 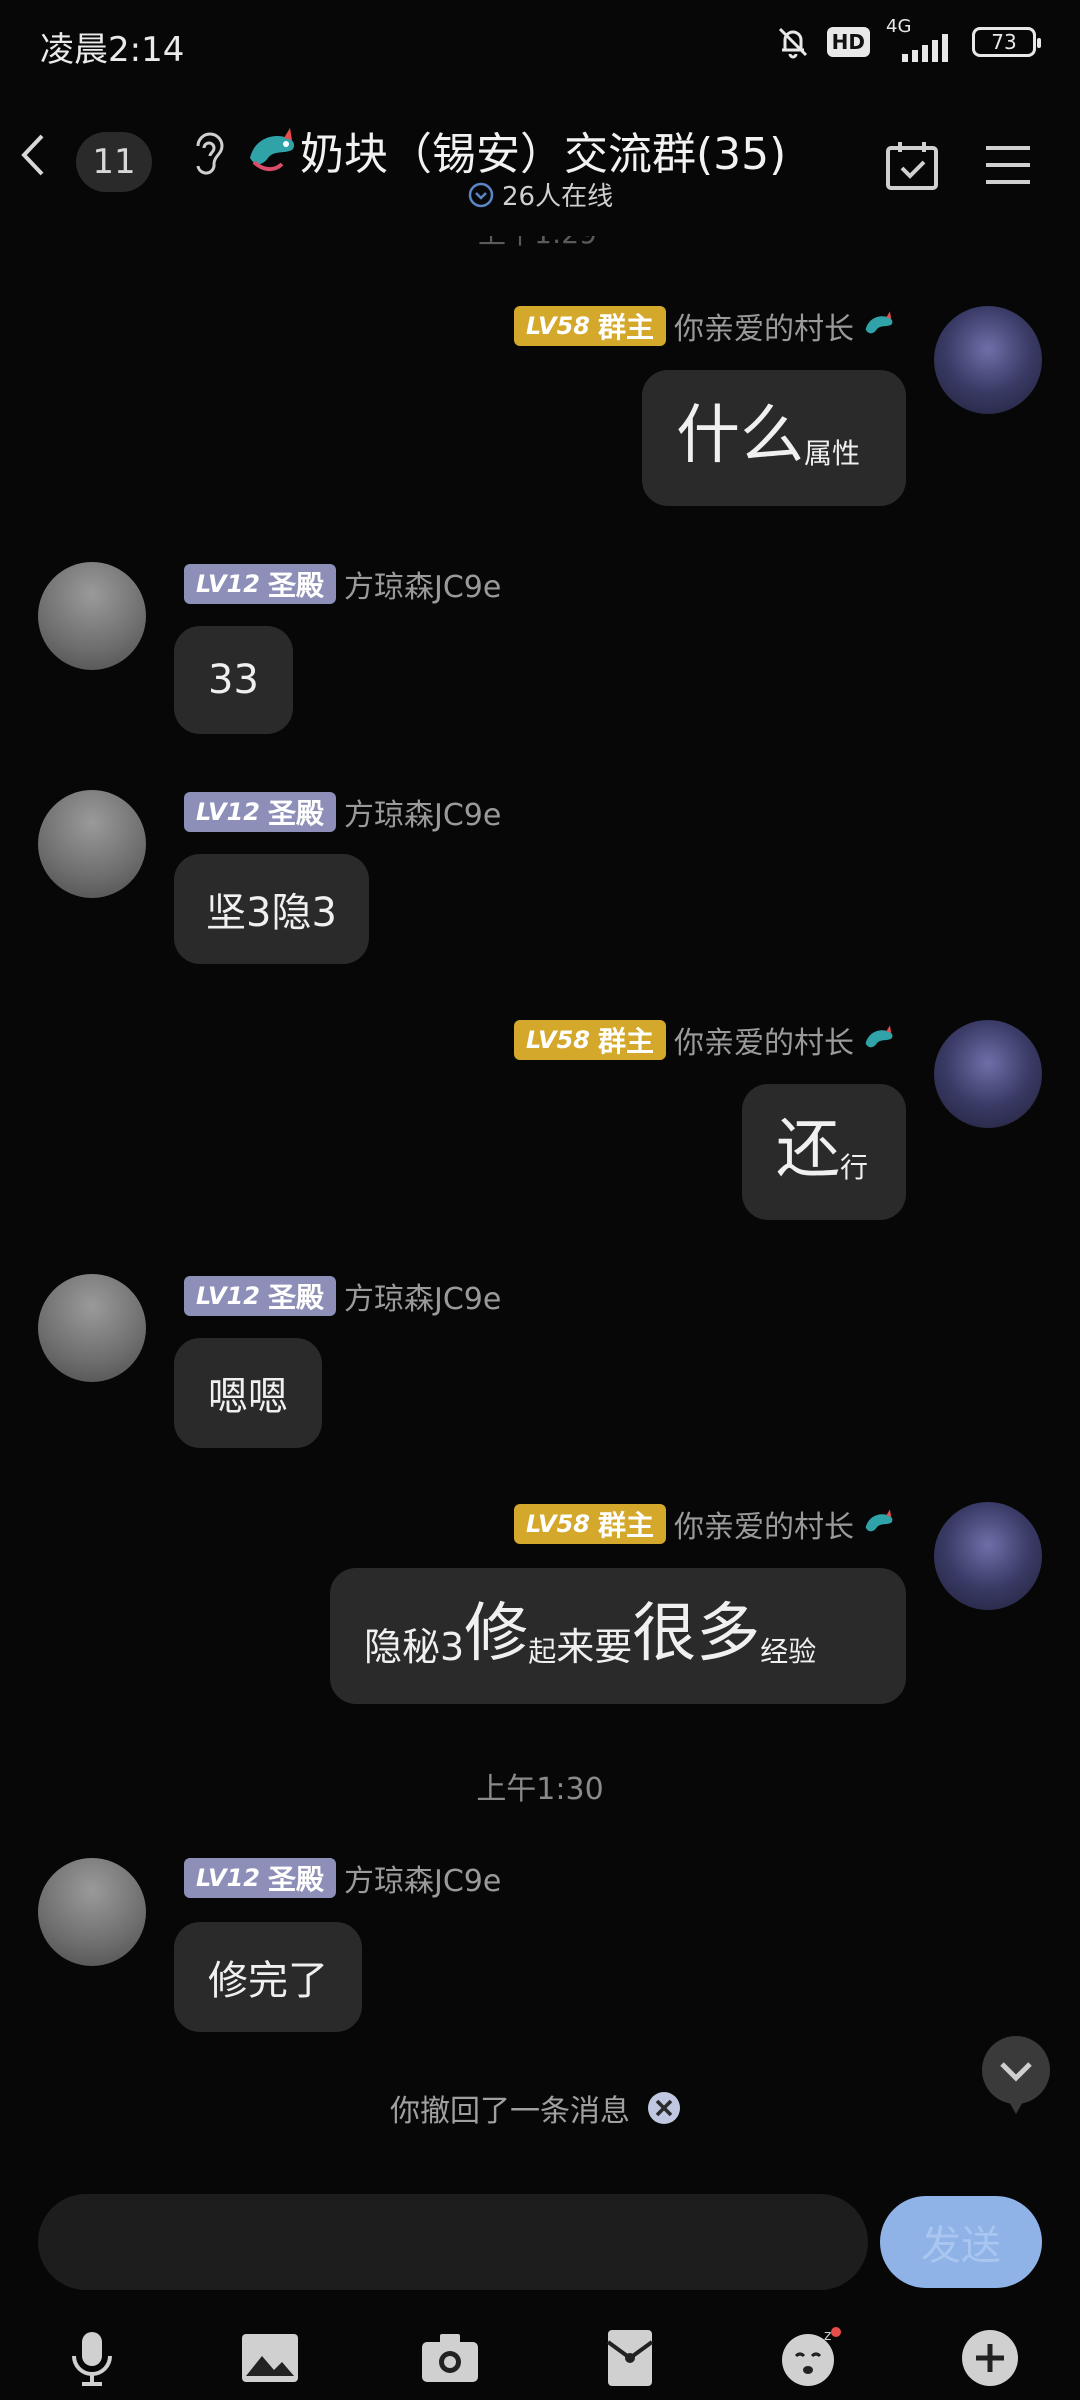 I want to click on message-input, so click(x=453, y=2242).